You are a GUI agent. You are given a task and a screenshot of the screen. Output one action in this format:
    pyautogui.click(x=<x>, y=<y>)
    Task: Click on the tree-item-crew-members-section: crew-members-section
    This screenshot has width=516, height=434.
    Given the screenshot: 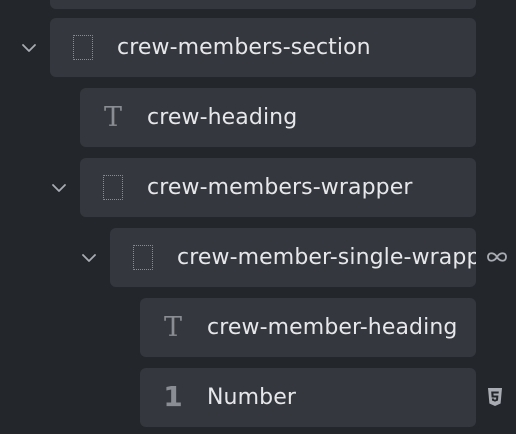 What is the action you would take?
    pyautogui.click(x=263, y=47)
    